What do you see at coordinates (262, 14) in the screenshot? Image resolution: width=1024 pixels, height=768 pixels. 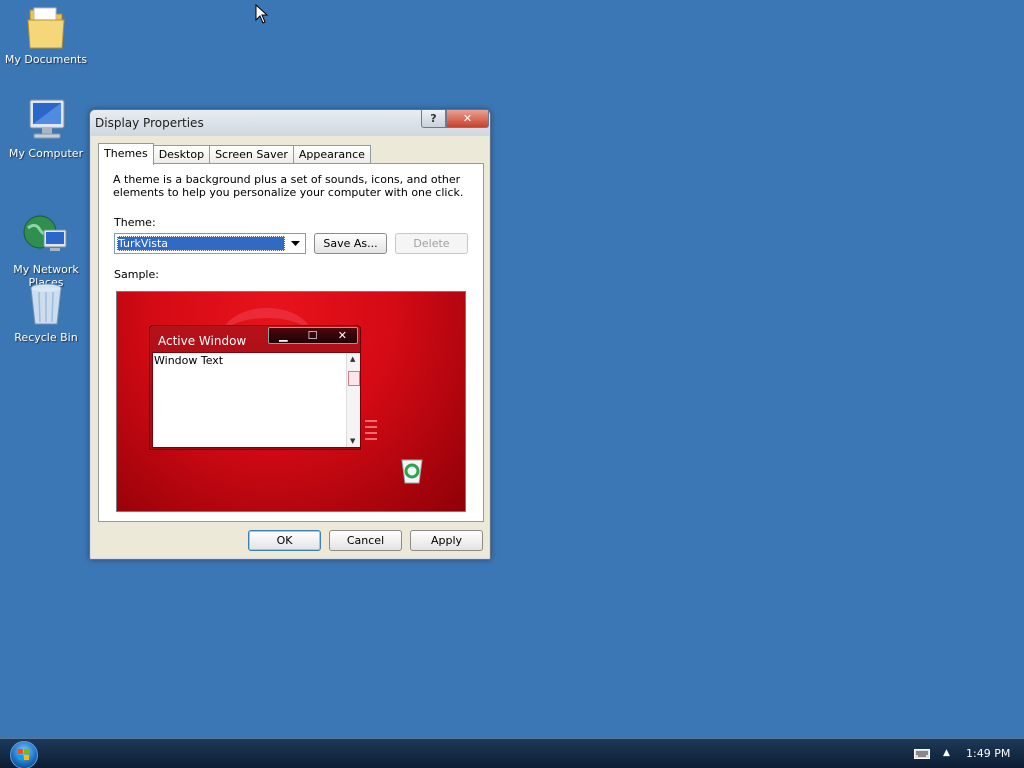 I see `mouse-cursor-icon` at bounding box center [262, 14].